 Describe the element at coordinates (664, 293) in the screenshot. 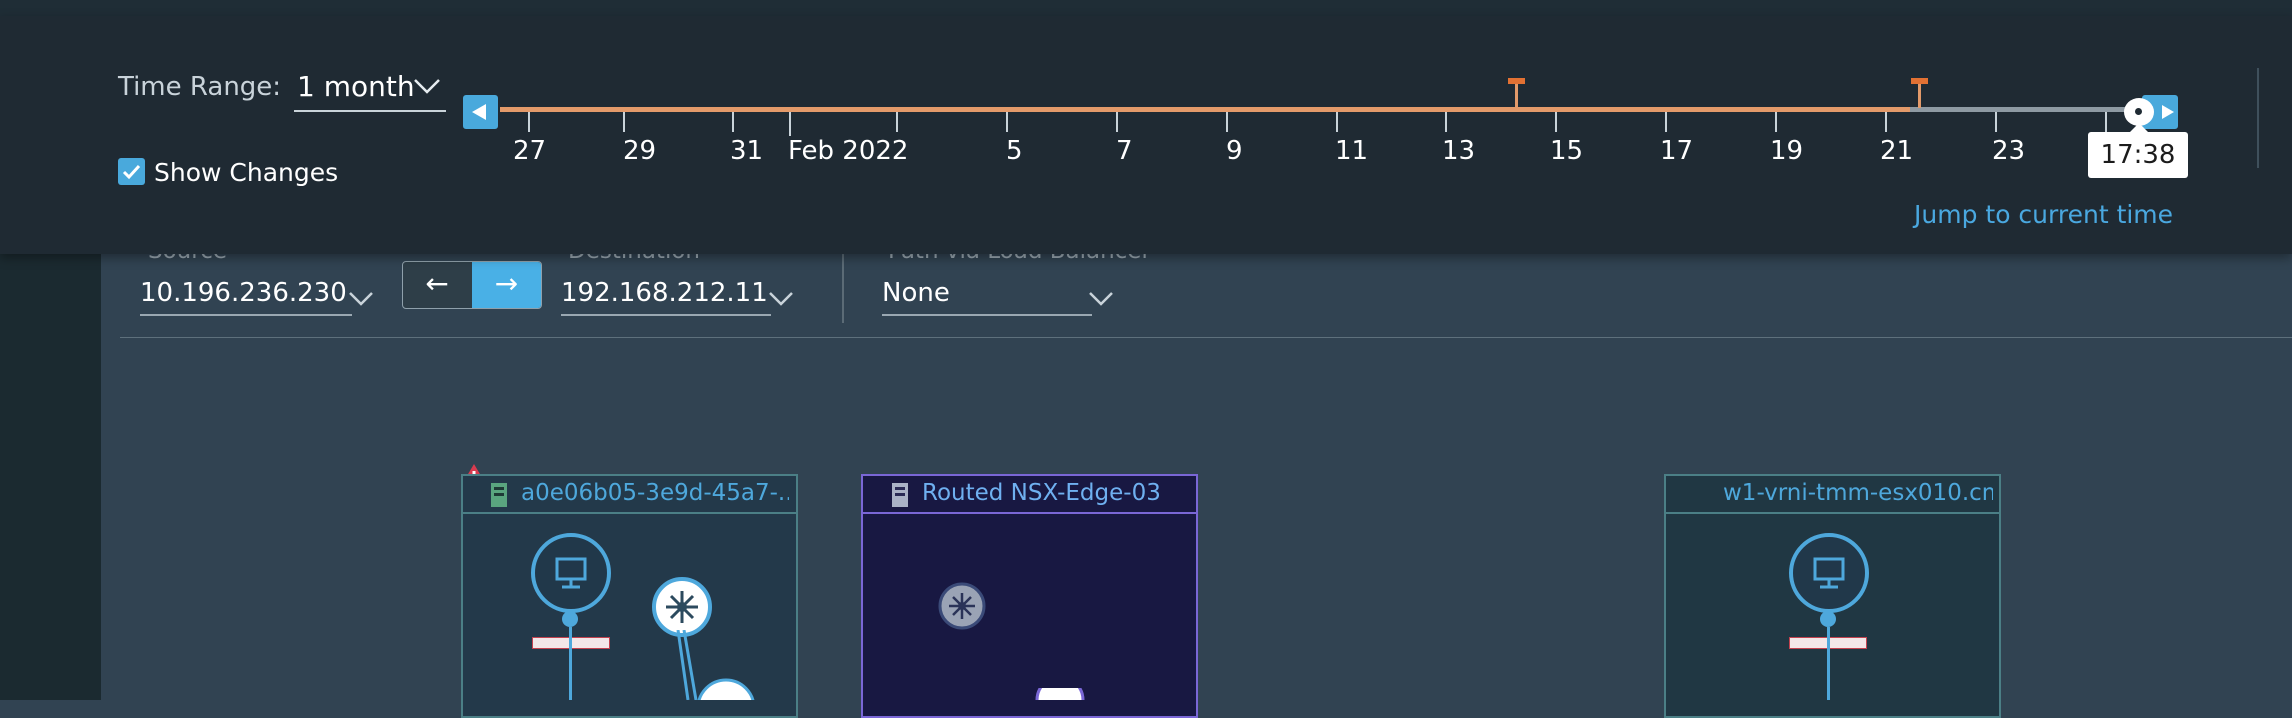

I see `destination-value: 192.168.212.11` at that location.